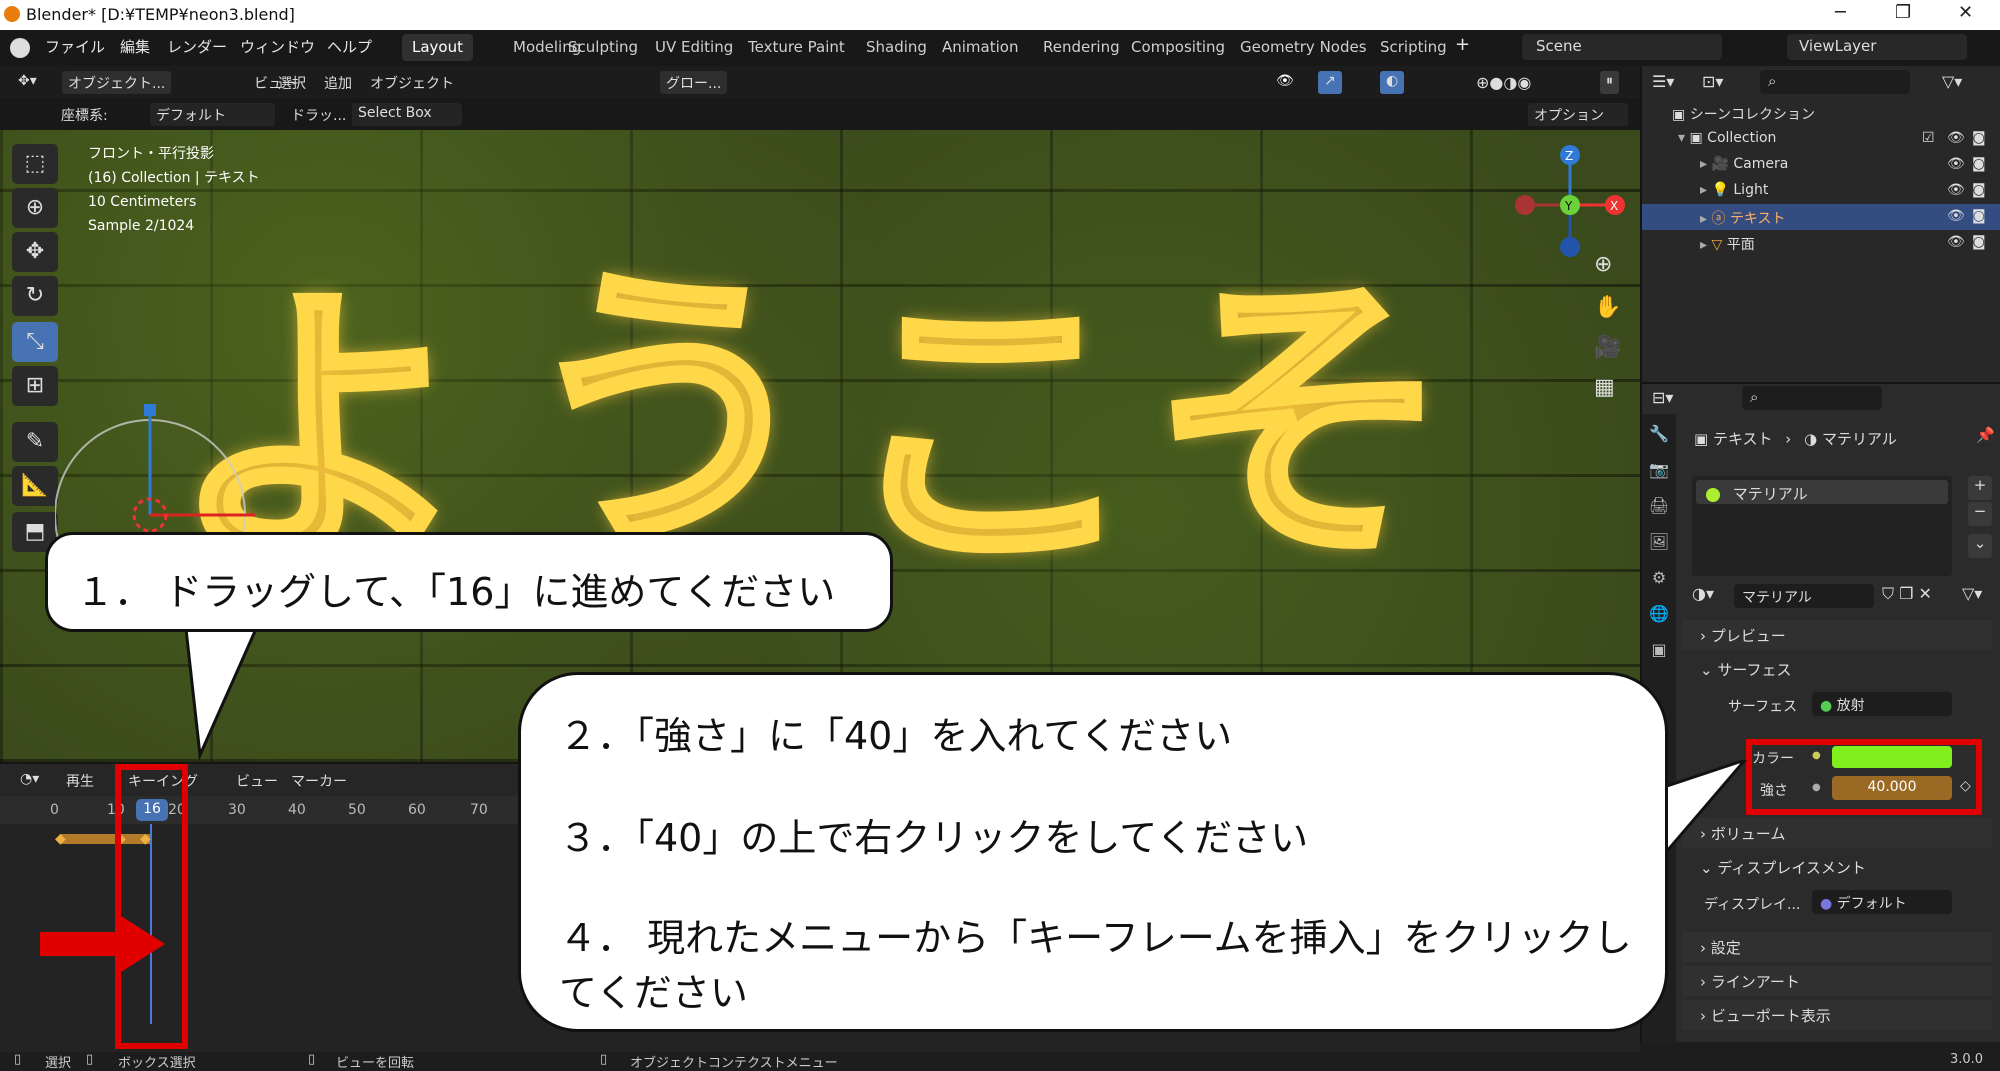  I want to click on rotate-tool-icon: ↻, so click(35, 296).